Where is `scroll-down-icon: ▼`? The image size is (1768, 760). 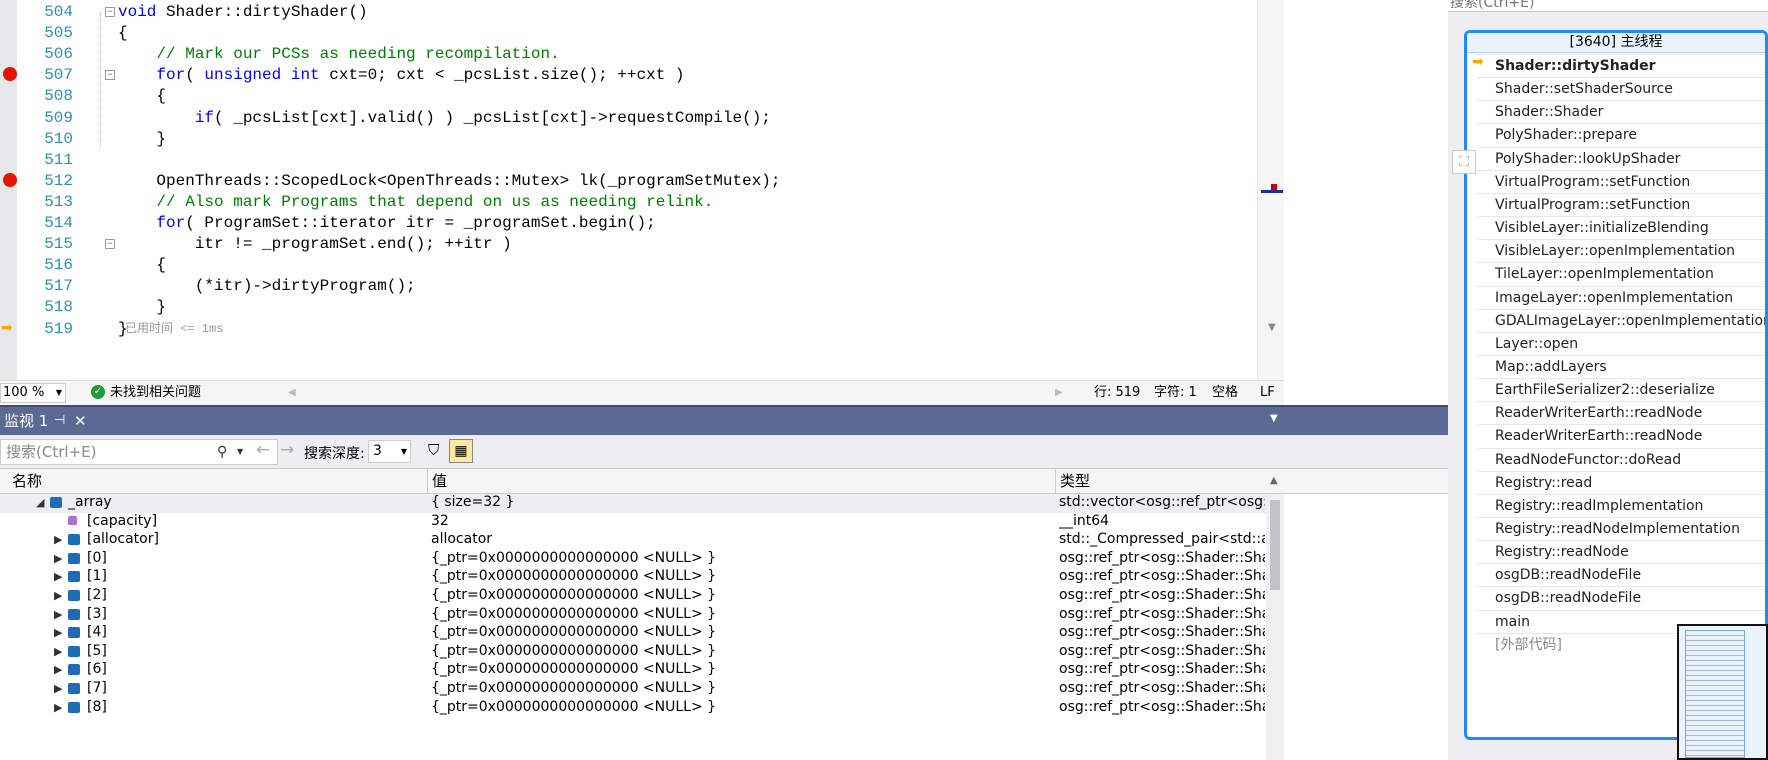 scroll-down-icon: ▼ is located at coordinates (1272, 327).